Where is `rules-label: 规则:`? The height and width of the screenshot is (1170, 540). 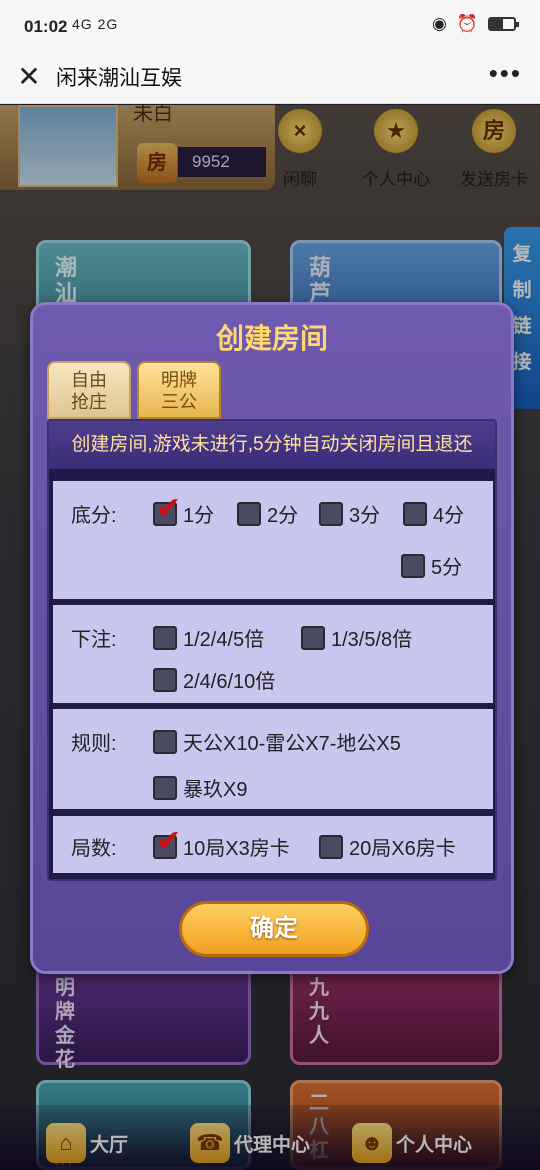 rules-label: 规则: is located at coordinates (94, 744).